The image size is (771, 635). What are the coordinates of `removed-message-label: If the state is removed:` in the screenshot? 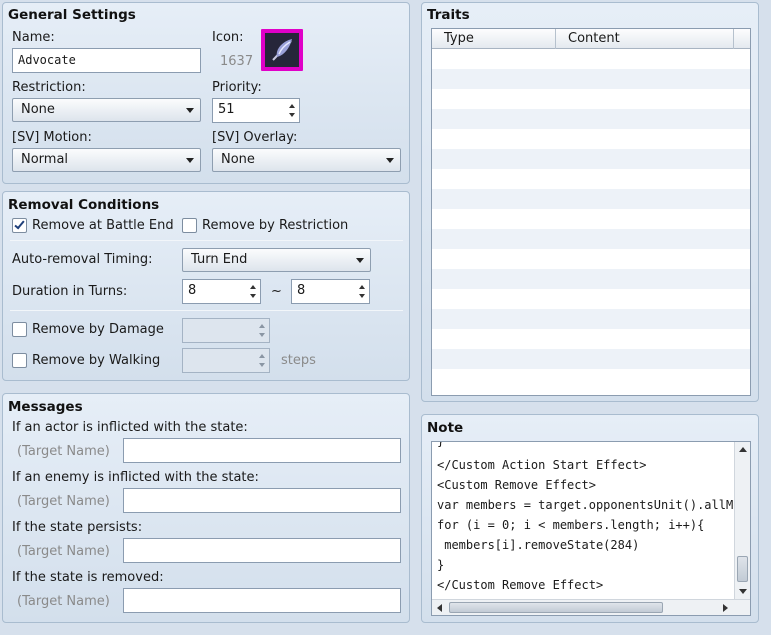 It's located at (88, 577).